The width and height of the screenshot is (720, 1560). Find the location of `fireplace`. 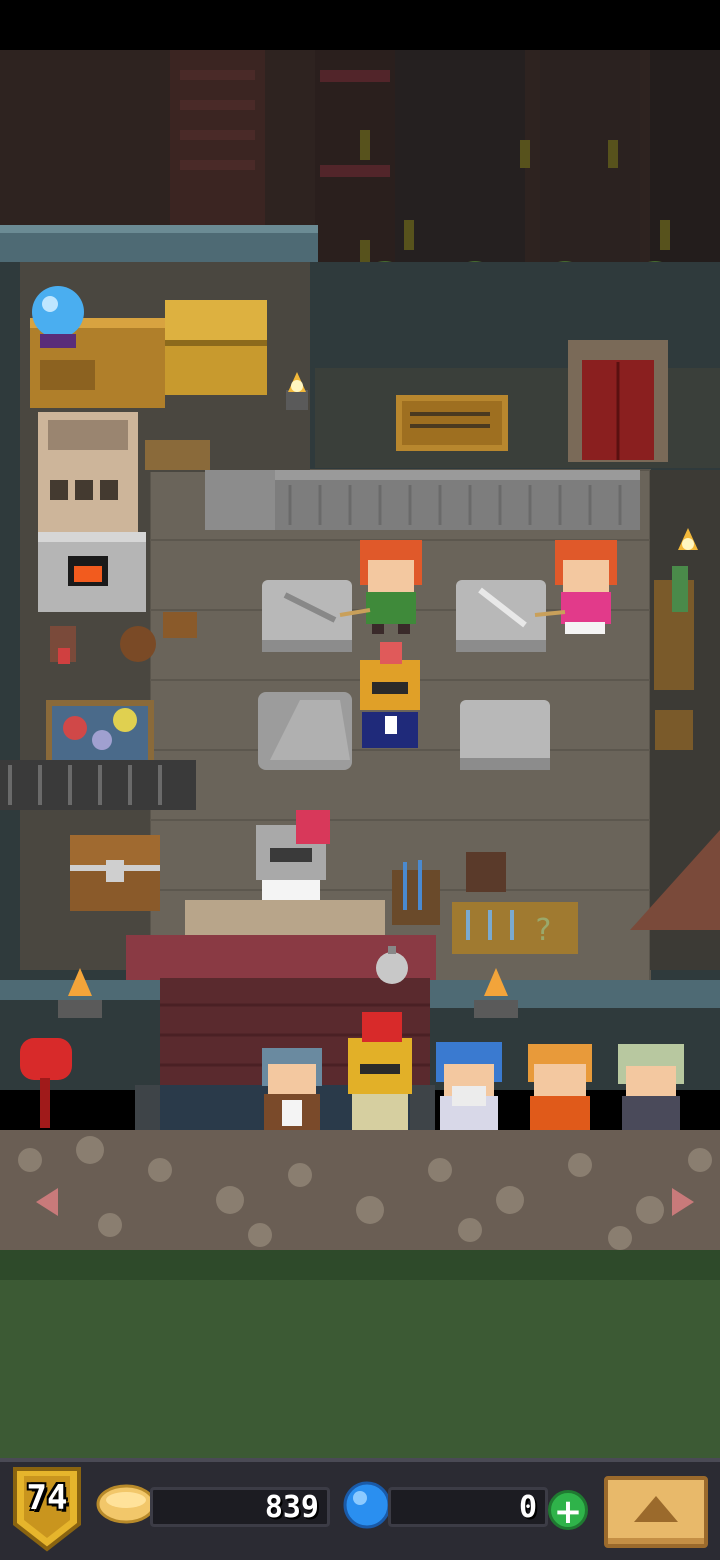

fireplace is located at coordinates (92, 572).